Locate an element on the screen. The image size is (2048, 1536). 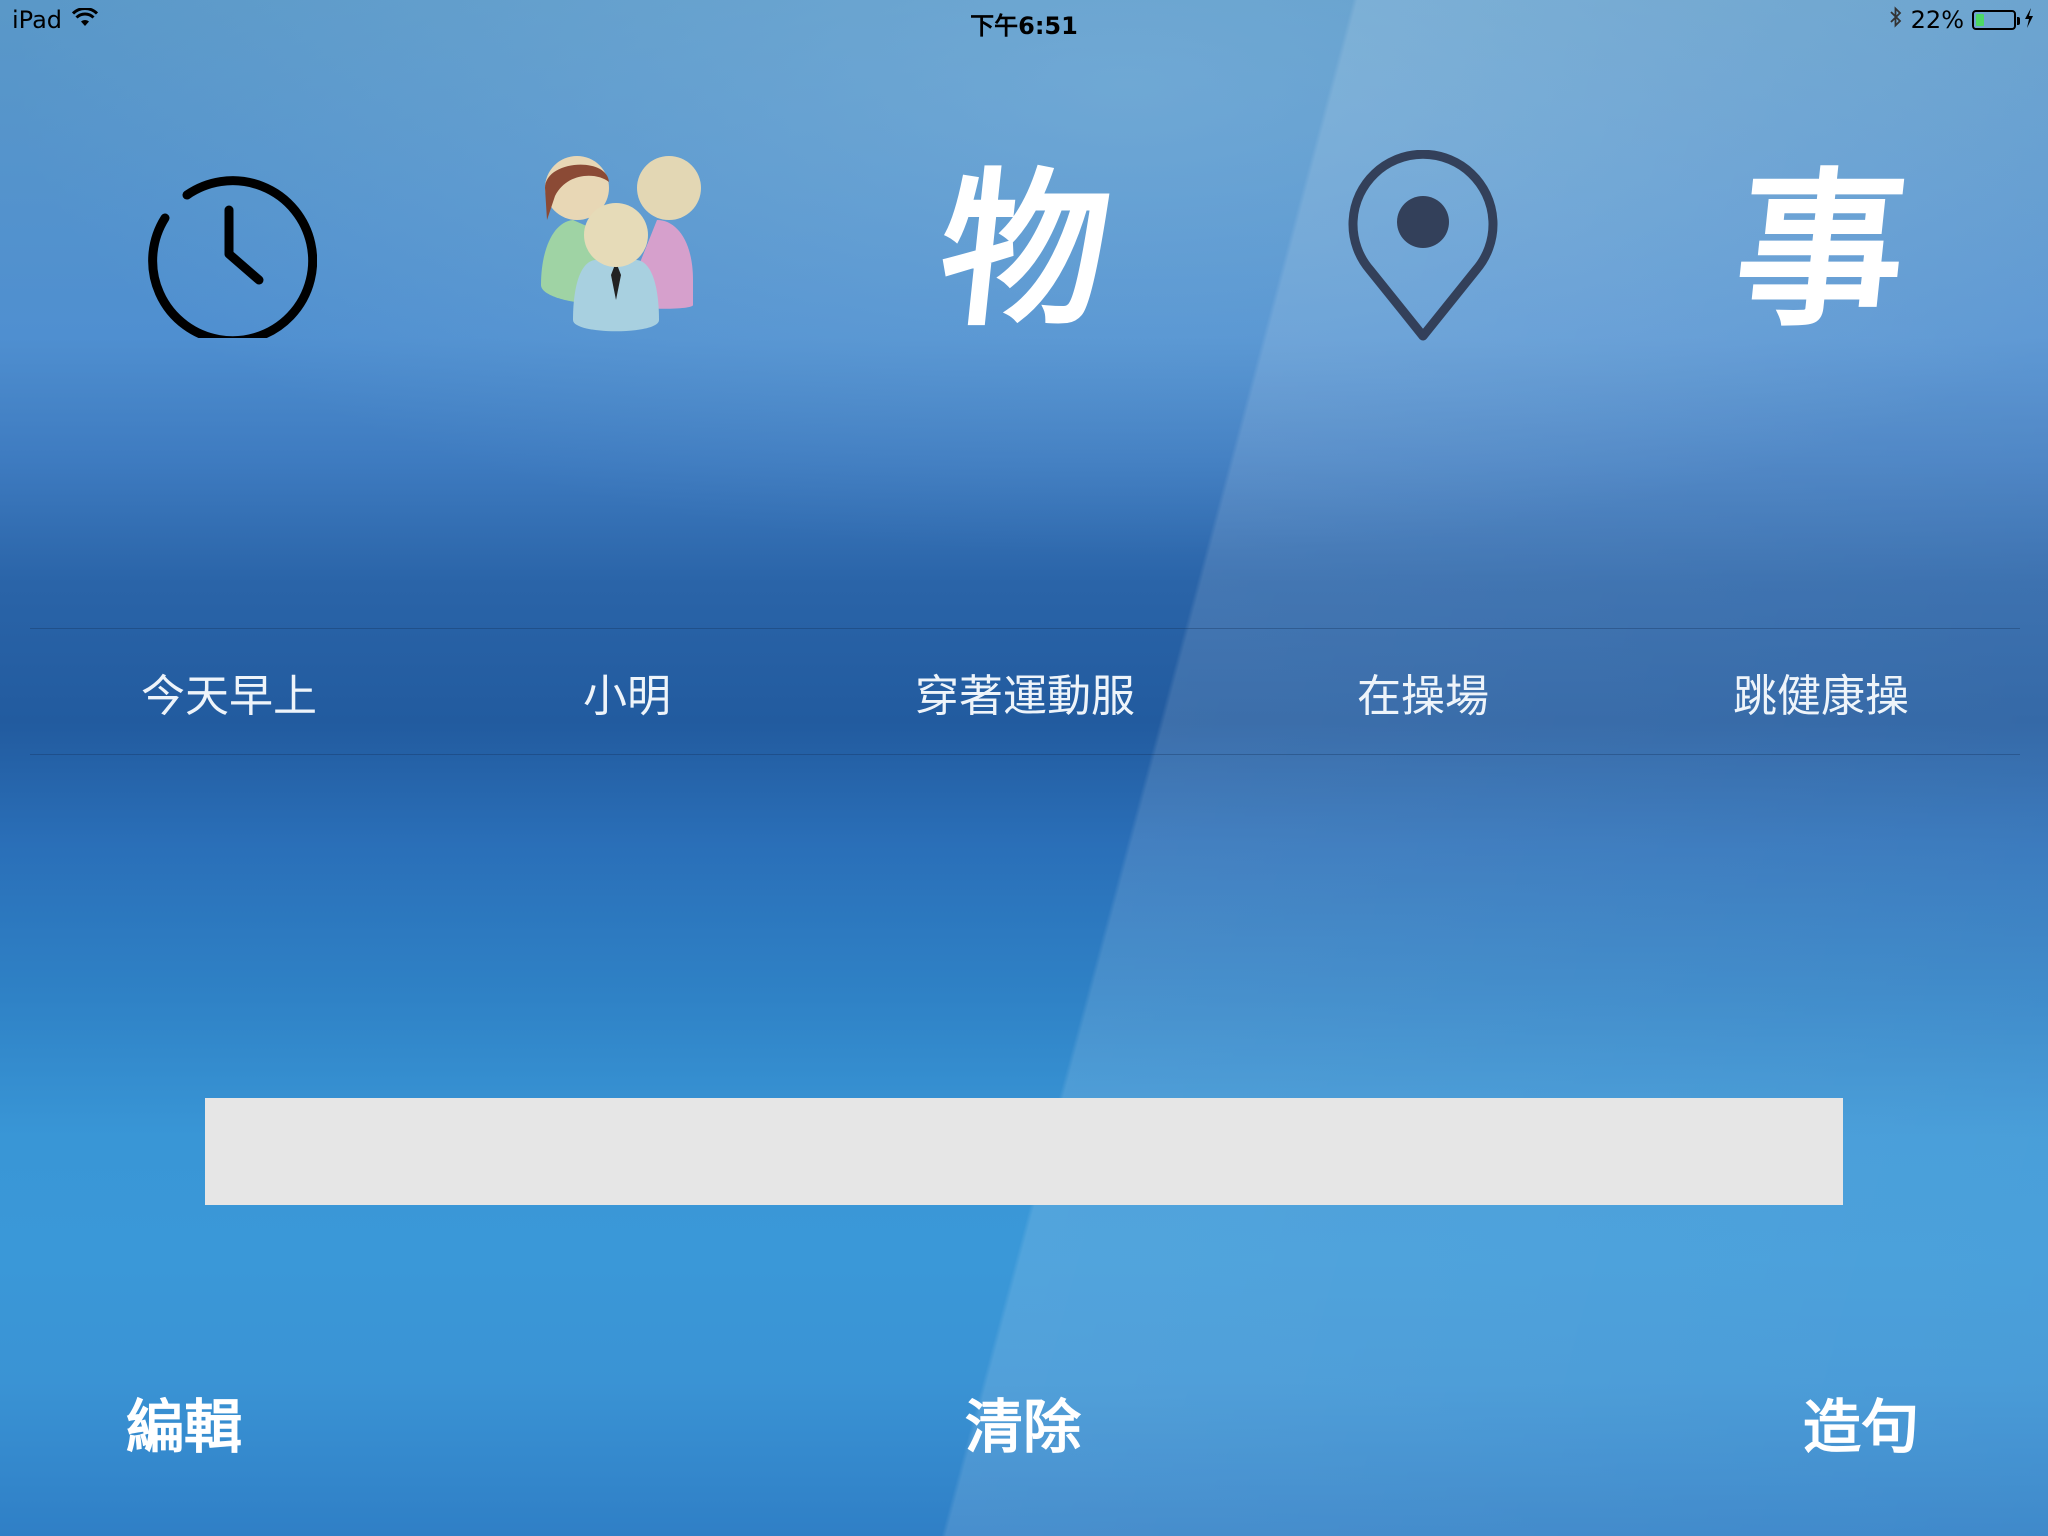
status-bar: iPad 下午6:51 22% is located at coordinates (1024, 20).